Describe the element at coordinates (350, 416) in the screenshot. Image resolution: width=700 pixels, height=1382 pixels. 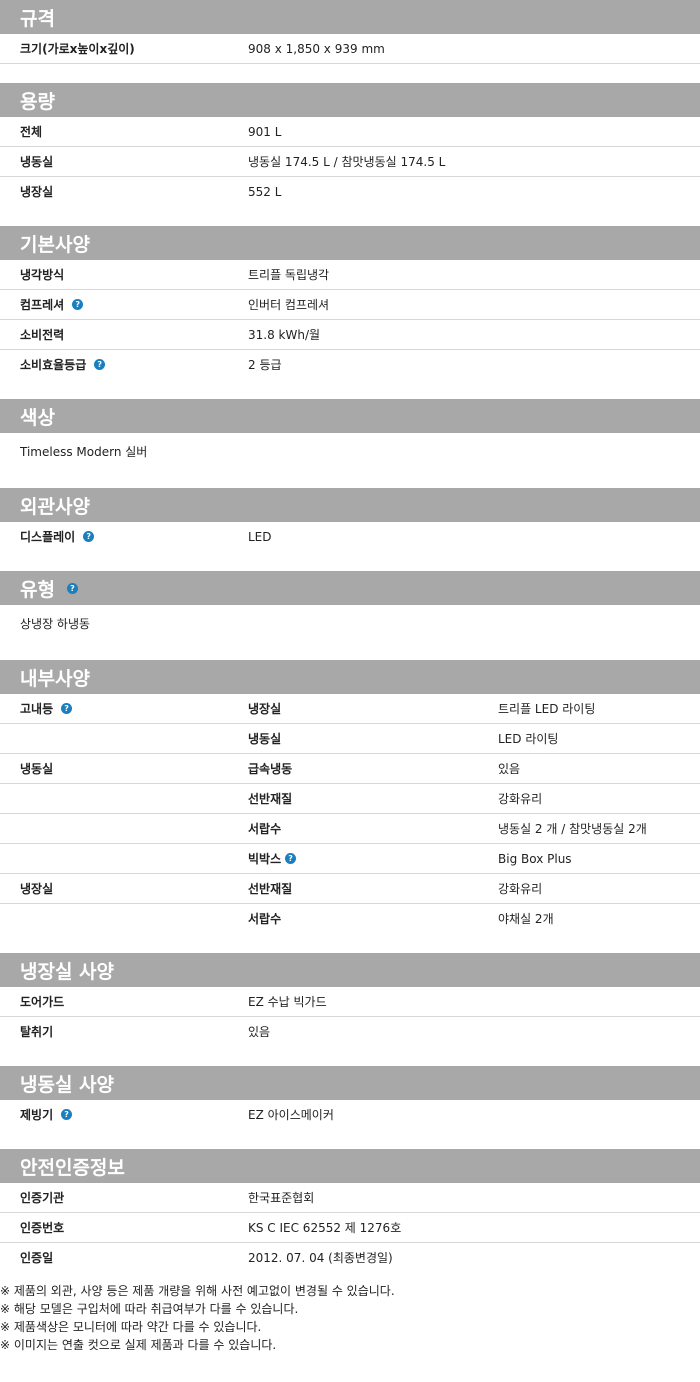
I see `section-header-color: 색상` at that location.